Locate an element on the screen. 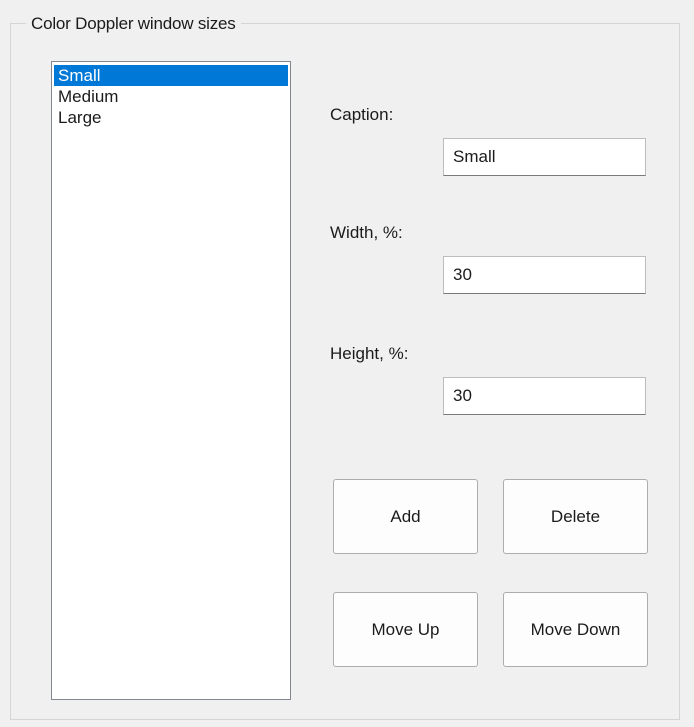 This screenshot has height=727, width=694. add-button: Add is located at coordinates (405, 516).